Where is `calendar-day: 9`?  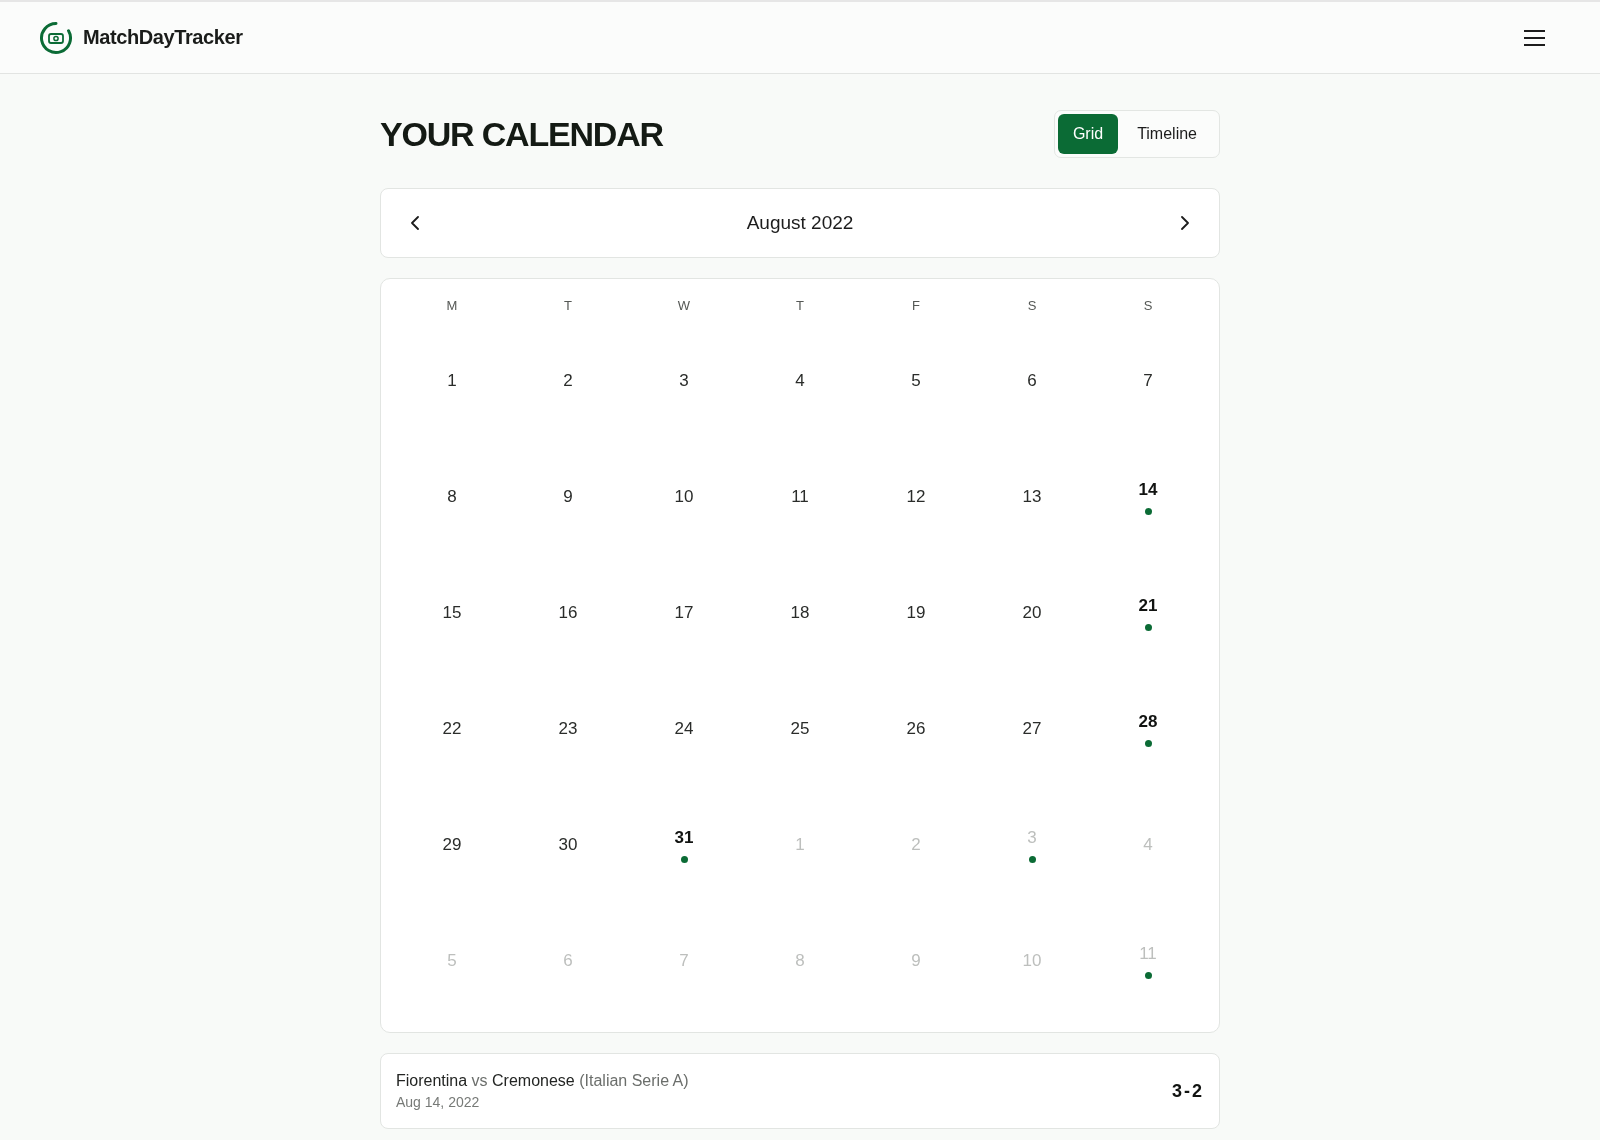 calendar-day: 9 is located at coordinates (568, 497).